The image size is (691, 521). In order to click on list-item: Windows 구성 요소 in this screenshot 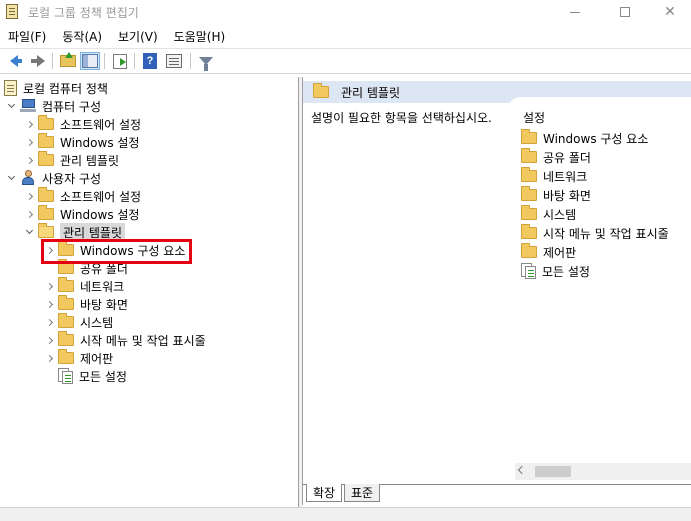, I will do `click(584, 138)`.